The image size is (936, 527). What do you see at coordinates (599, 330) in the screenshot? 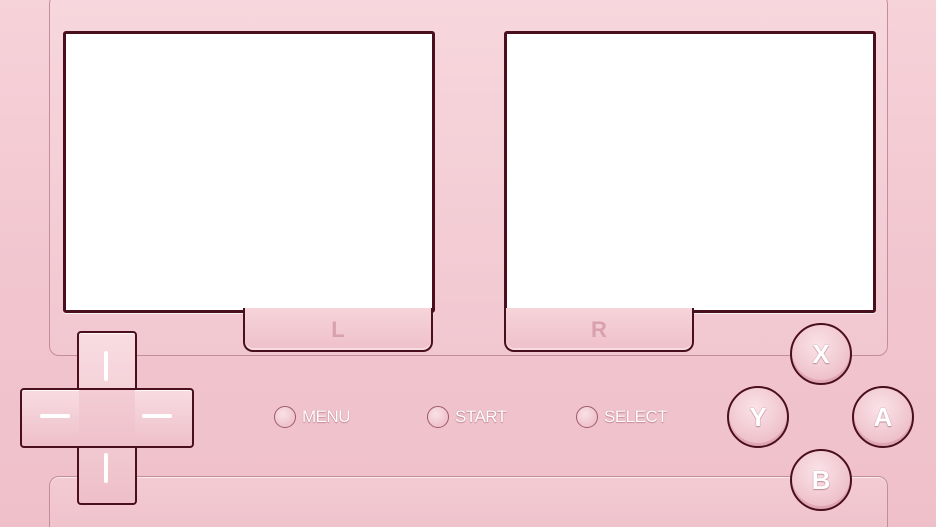
I see `r-shoulder-button: R` at bounding box center [599, 330].